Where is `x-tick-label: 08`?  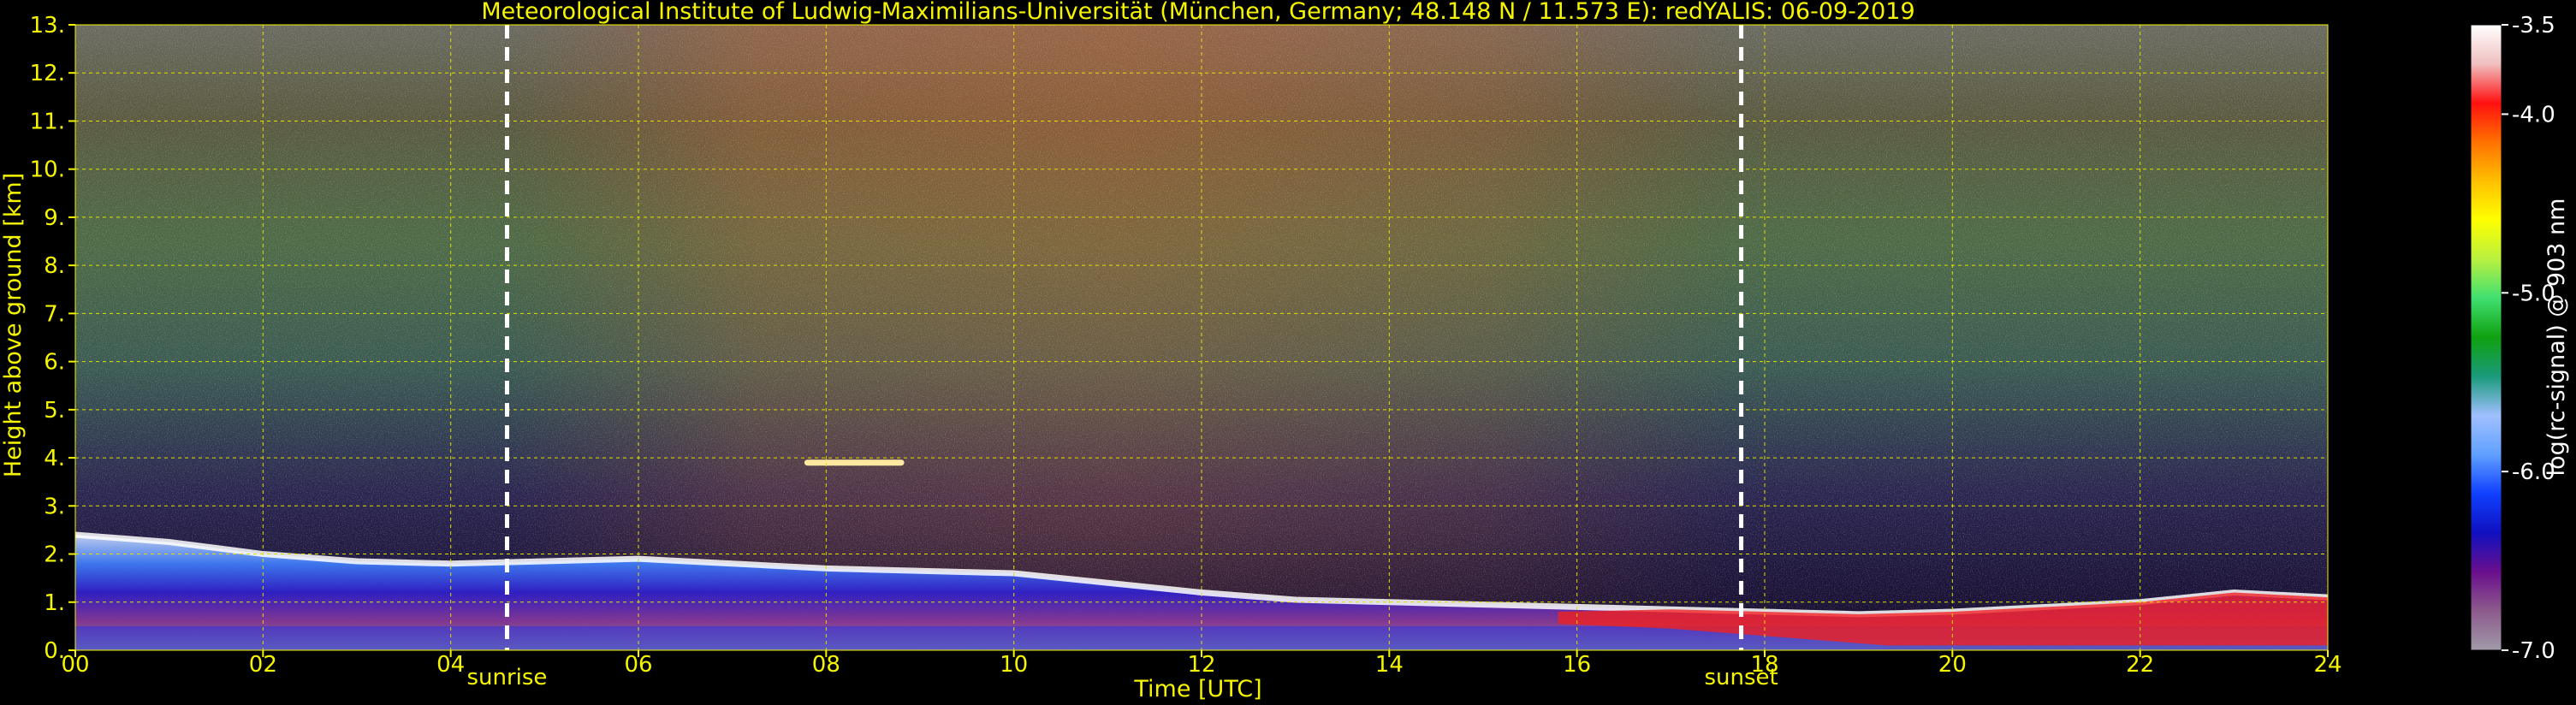 x-tick-label: 08 is located at coordinates (826, 665).